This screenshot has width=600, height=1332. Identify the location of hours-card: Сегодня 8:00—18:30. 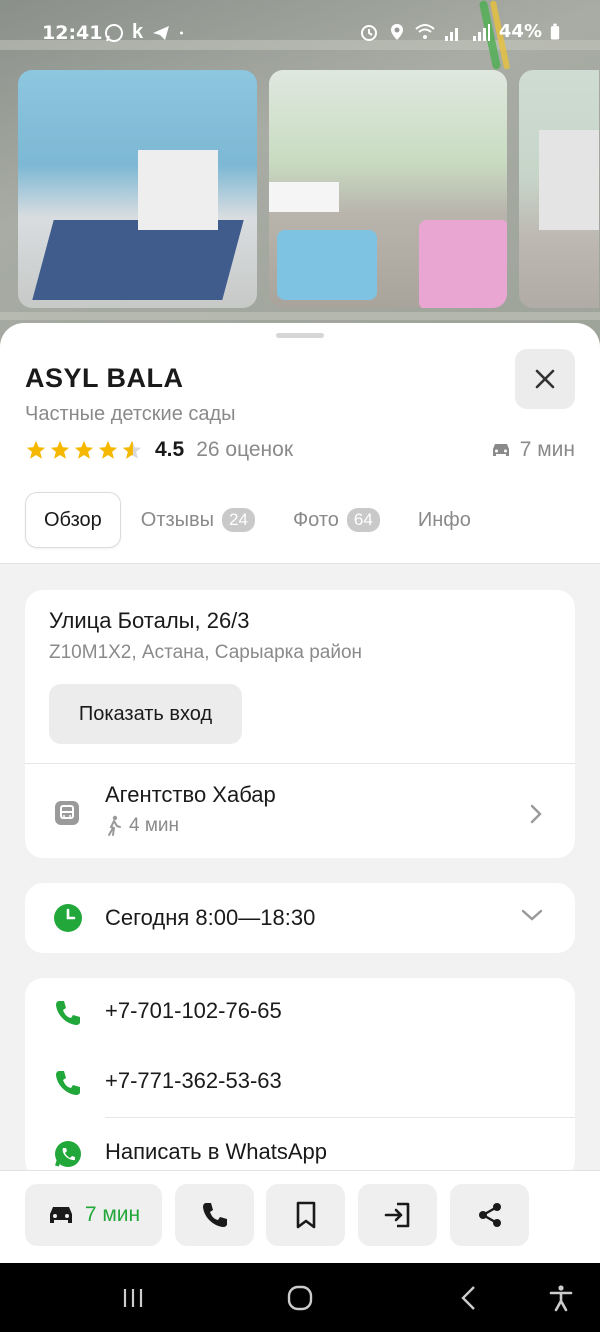
(300, 918).